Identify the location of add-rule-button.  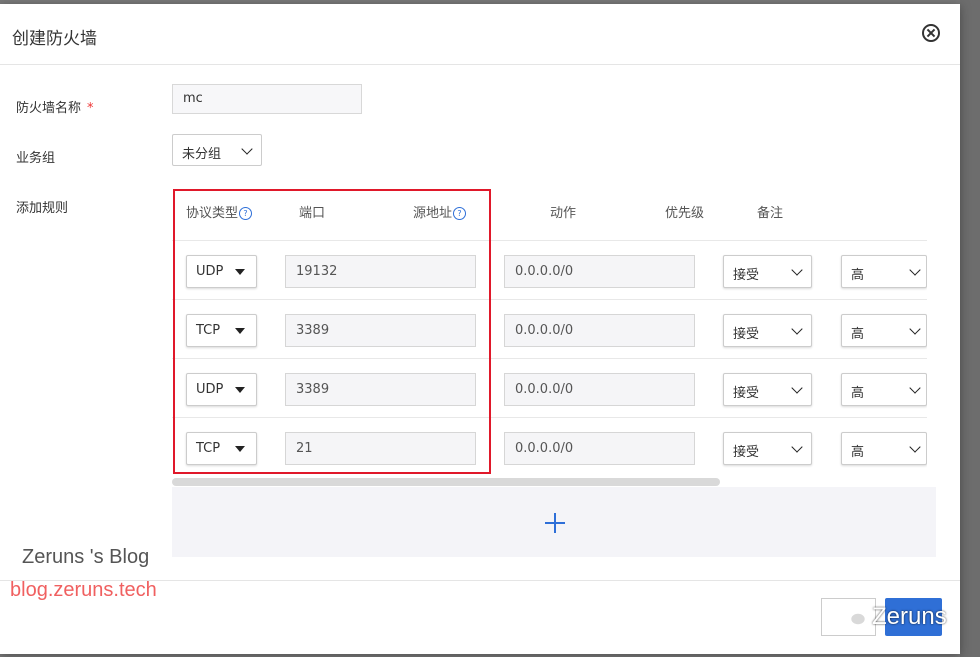
(554, 522).